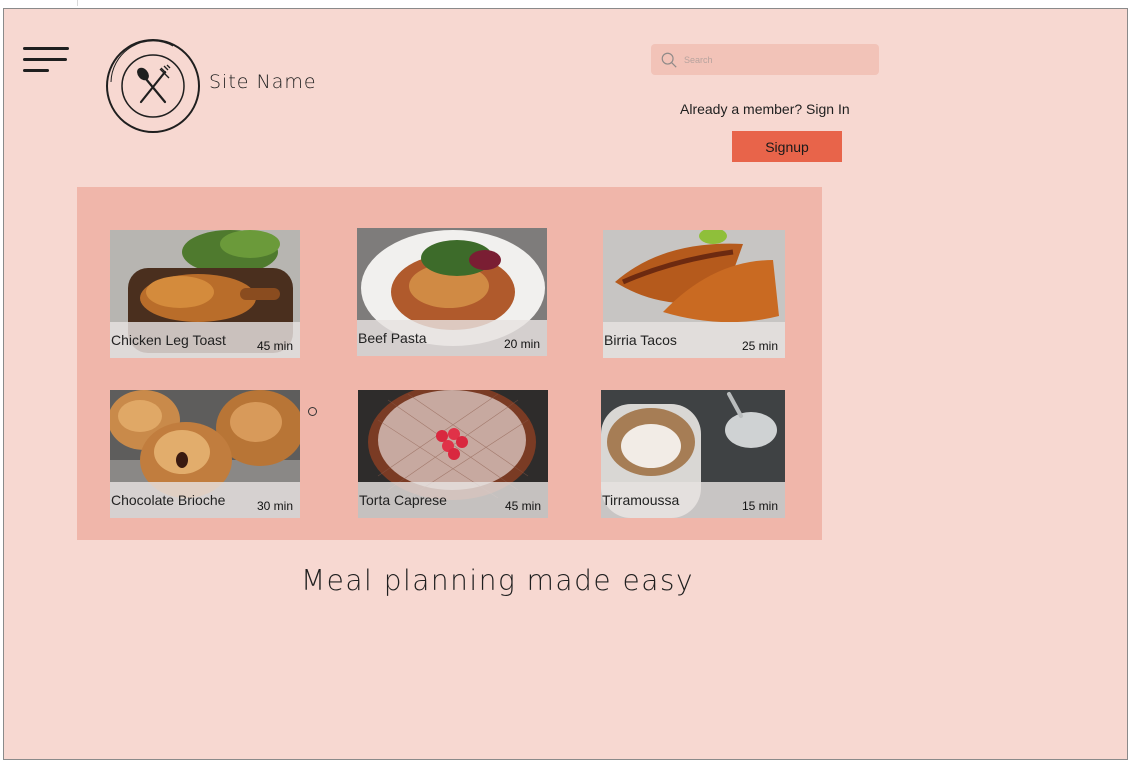 The width and height of the screenshot is (1132, 764). What do you see at coordinates (498, 580) in the screenshot?
I see `tagline: Meal planning made easy` at bounding box center [498, 580].